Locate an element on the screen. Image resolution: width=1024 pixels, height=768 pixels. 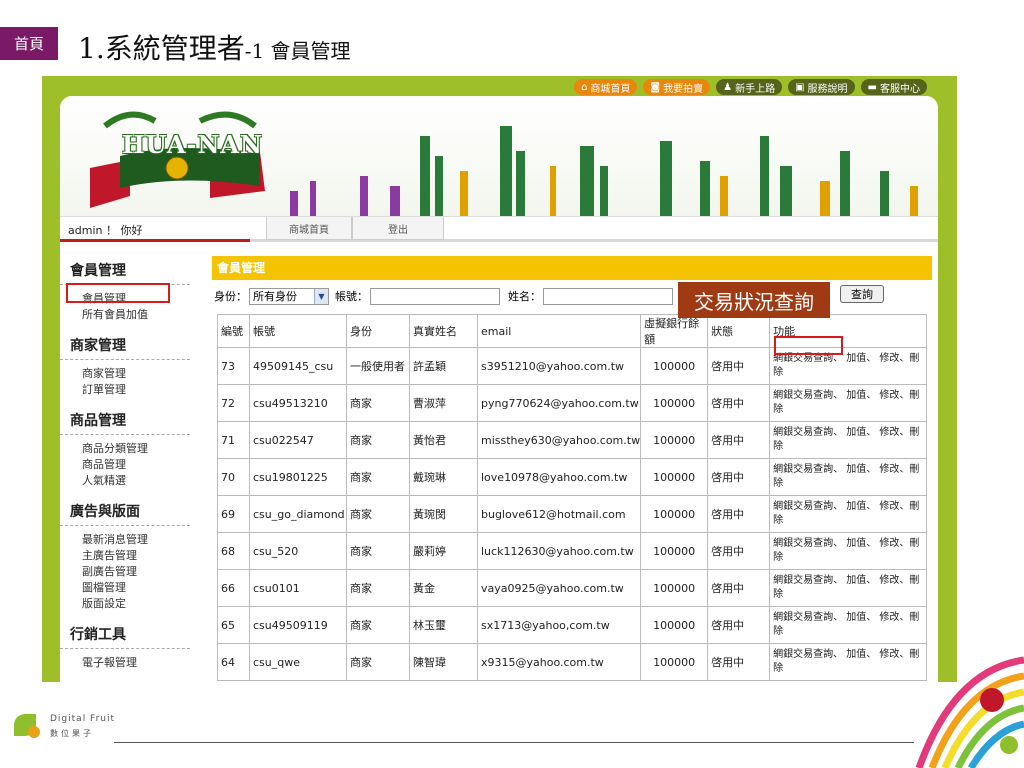
sidebar-item-sub-ads: 副廣告管理 is located at coordinates (125, 572).